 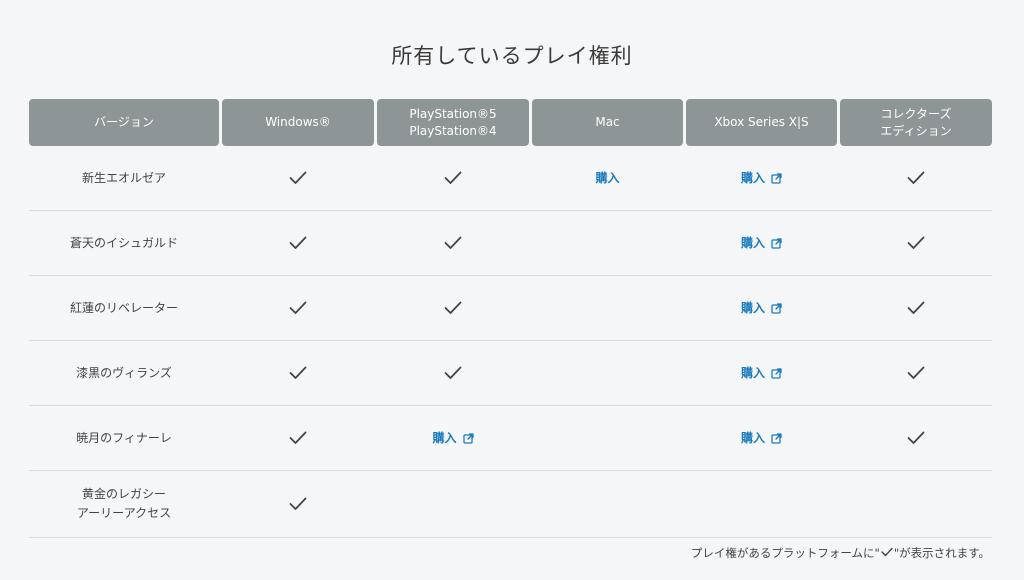 I want to click on playstation-cell: 購入, so click(x=453, y=438).